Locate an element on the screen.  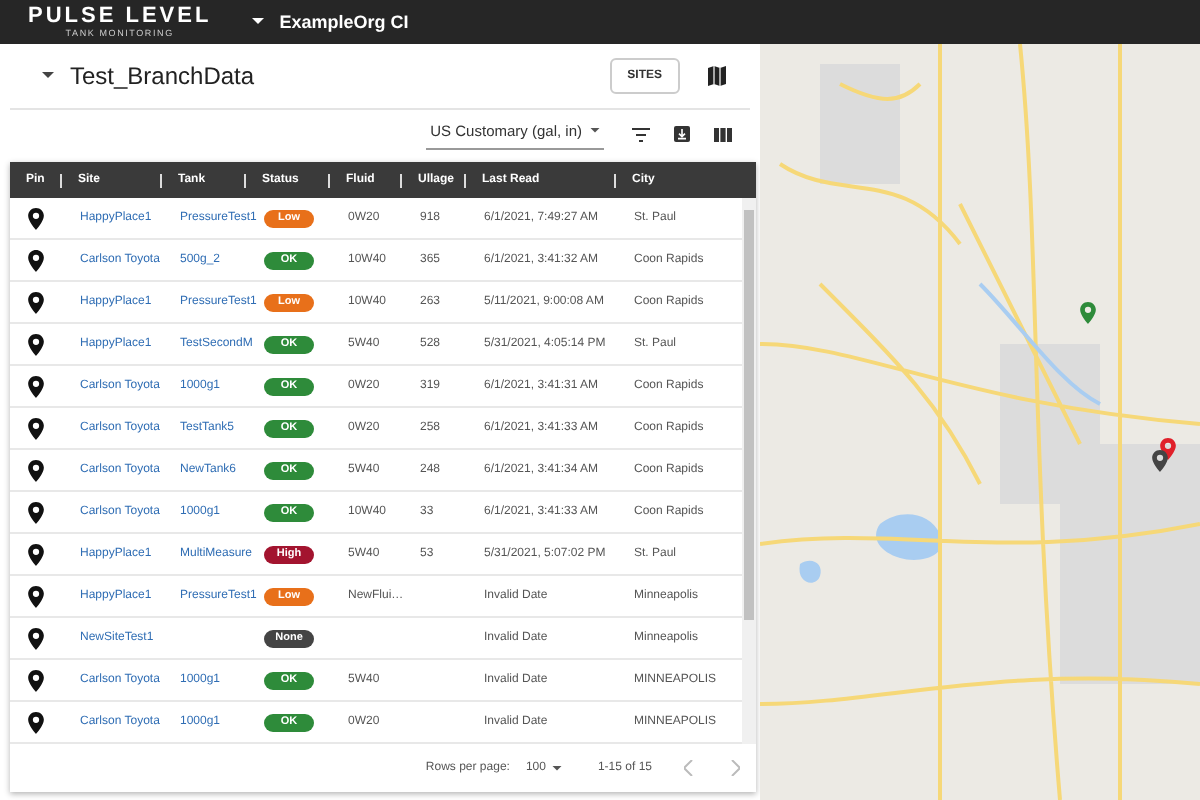
map-icon is located at coordinates (717, 76).